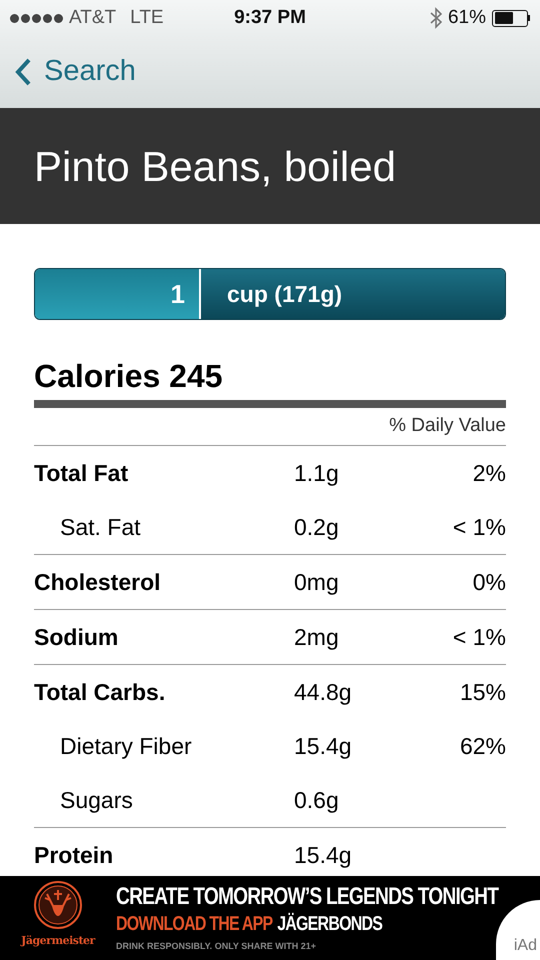 The height and width of the screenshot is (960, 540). I want to click on back-button: Search, so click(75, 72).